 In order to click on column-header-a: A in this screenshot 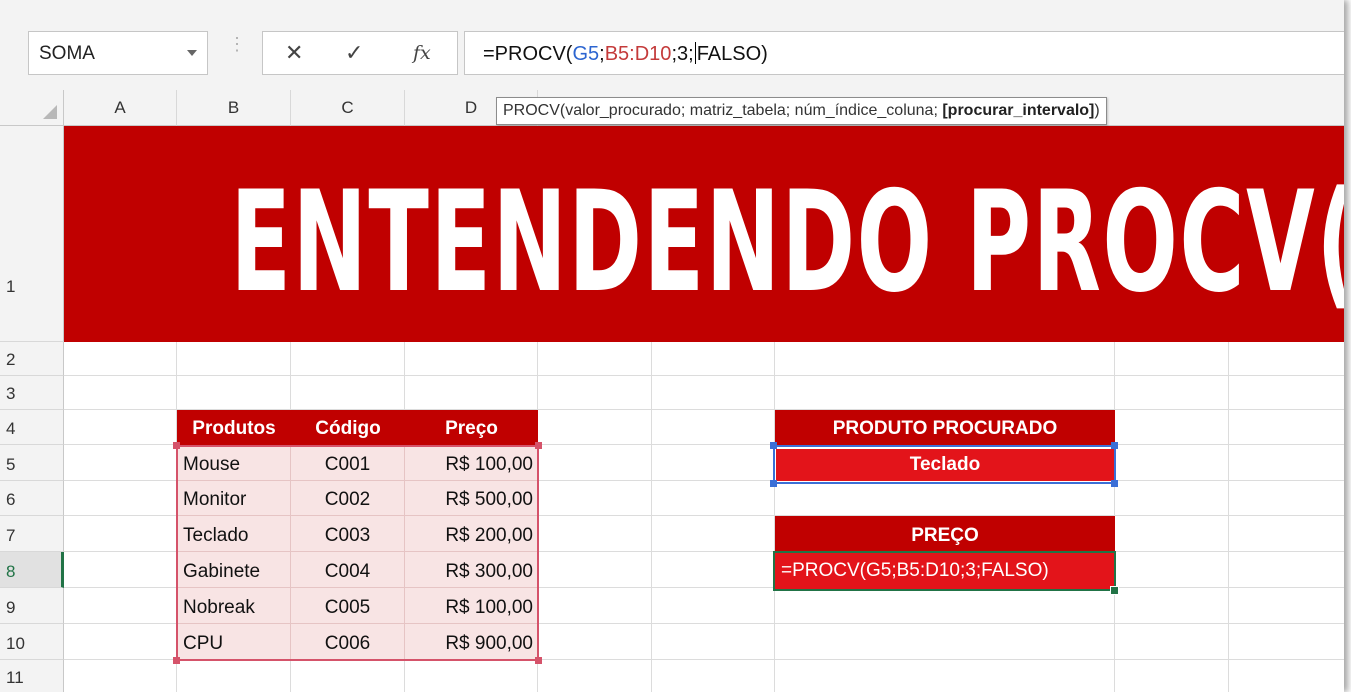, I will do `click(120, 108)`.